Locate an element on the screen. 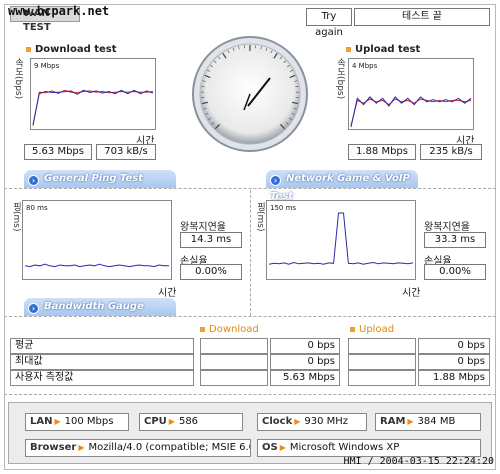  footer-timestamp: HMI / 2004-03-15 22:24:20 is located at coordinates (418, 461).